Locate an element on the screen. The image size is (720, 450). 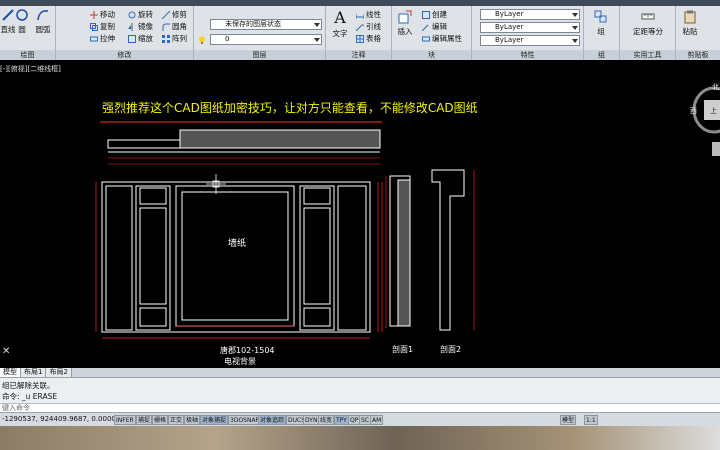
group-panel: 组 组 is located at coordinates (602, 33).